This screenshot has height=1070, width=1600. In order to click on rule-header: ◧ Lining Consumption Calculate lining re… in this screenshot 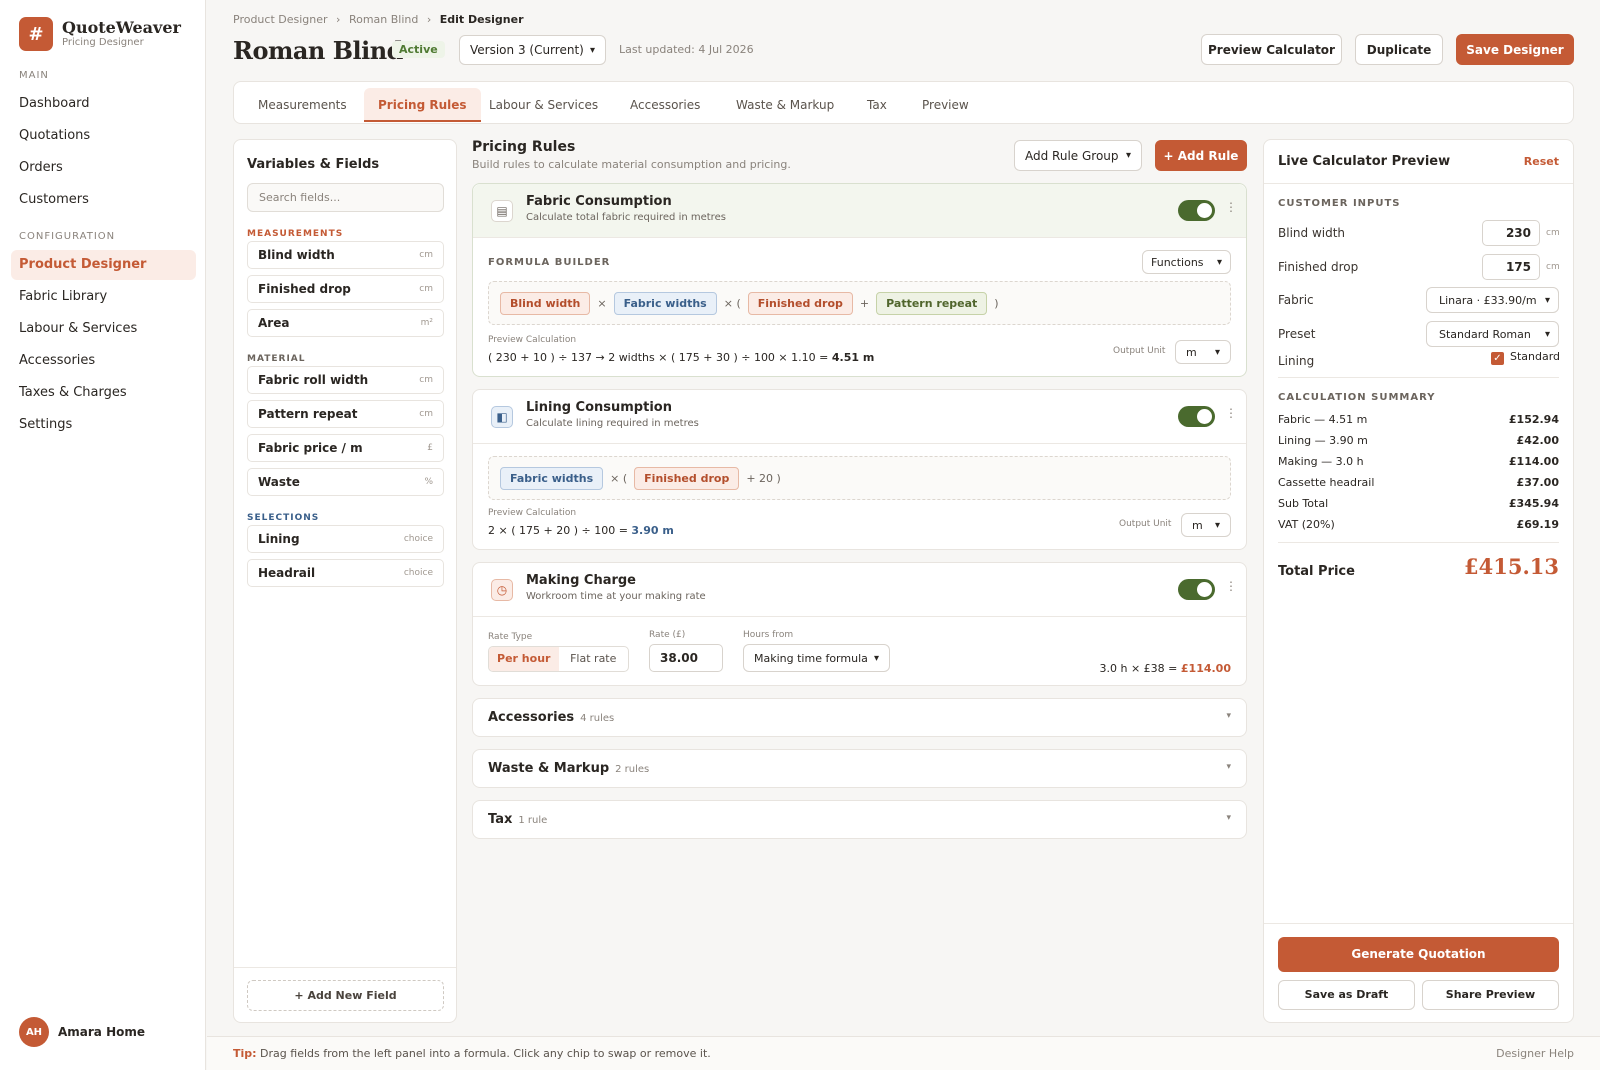, I will do `click(859, 417)`.